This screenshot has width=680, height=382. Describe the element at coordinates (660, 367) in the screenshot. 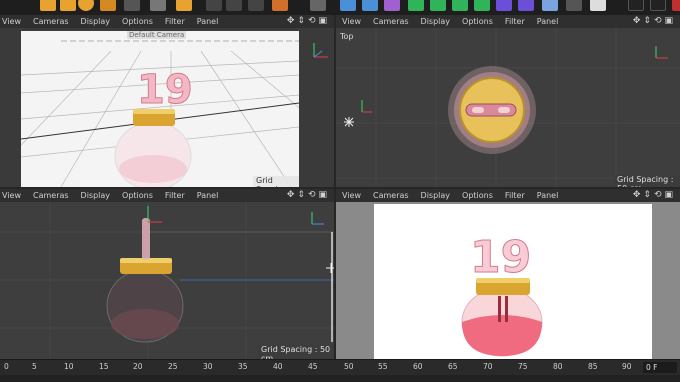

I see `current-frame-field: 0 F` at that location.